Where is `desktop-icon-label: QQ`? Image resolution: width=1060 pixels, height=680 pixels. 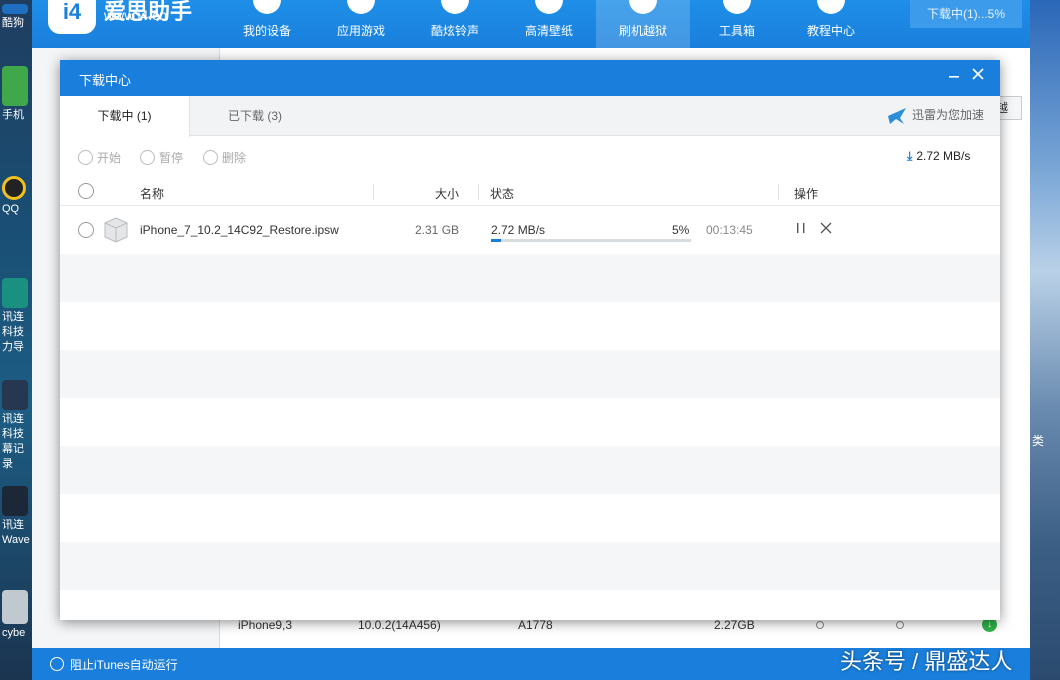 desktop-icon-label: QQ is located at coordinates (11, 209).